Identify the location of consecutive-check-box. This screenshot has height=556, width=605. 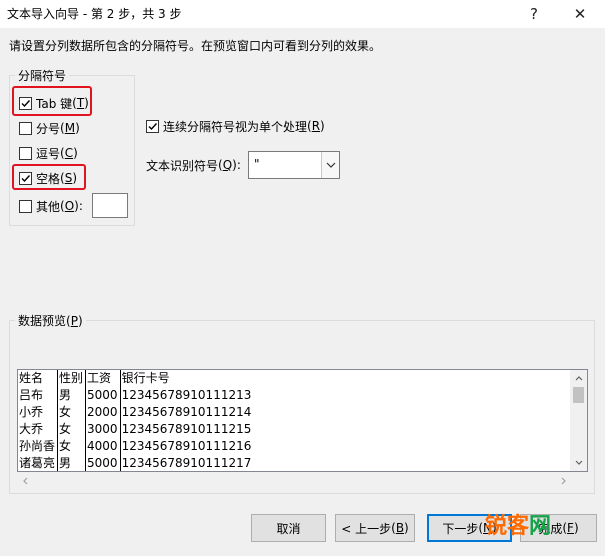
(152, 126).